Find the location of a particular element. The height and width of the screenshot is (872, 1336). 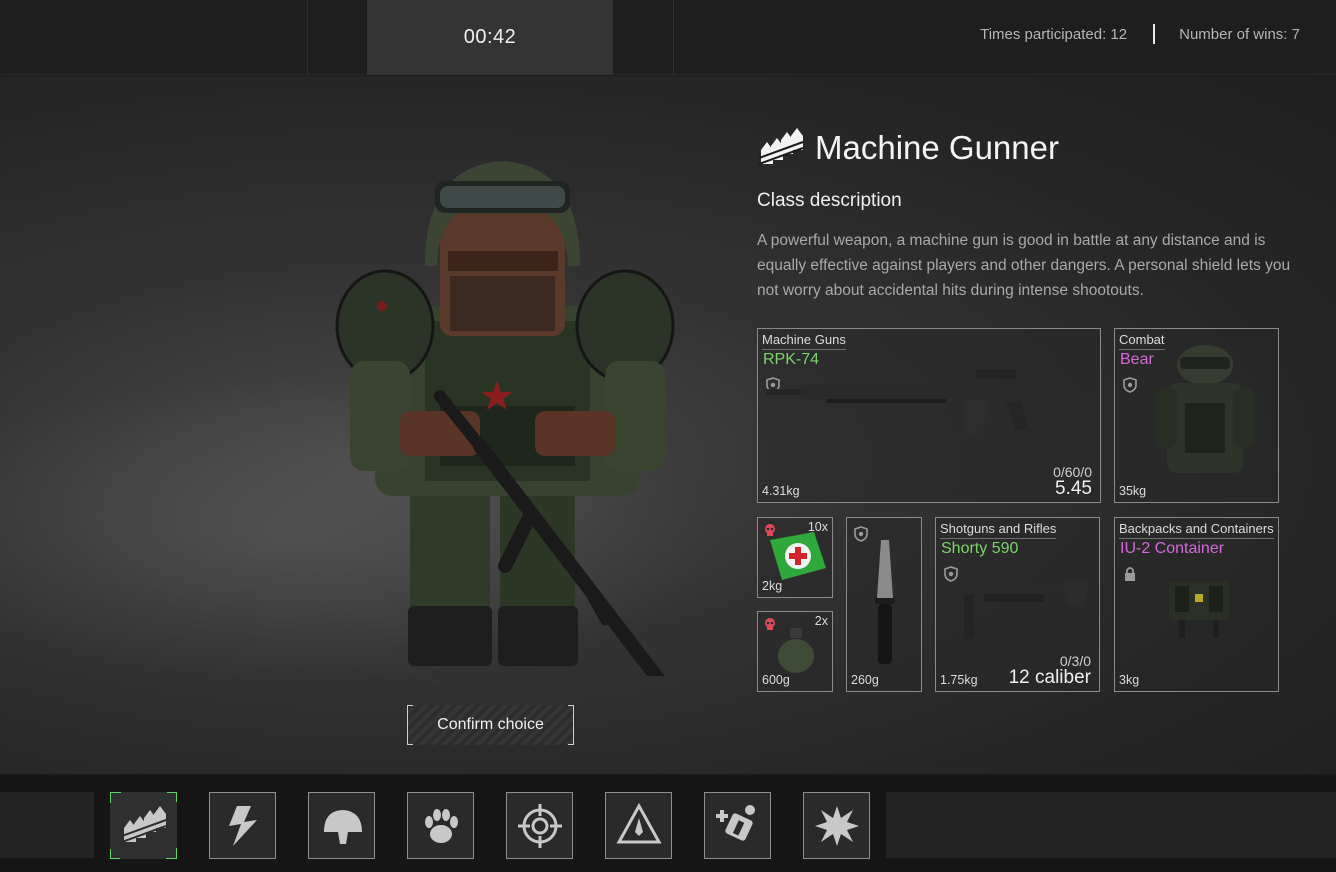

confirm-choice-button: Confirm choice is located at coordinates (490, 725).